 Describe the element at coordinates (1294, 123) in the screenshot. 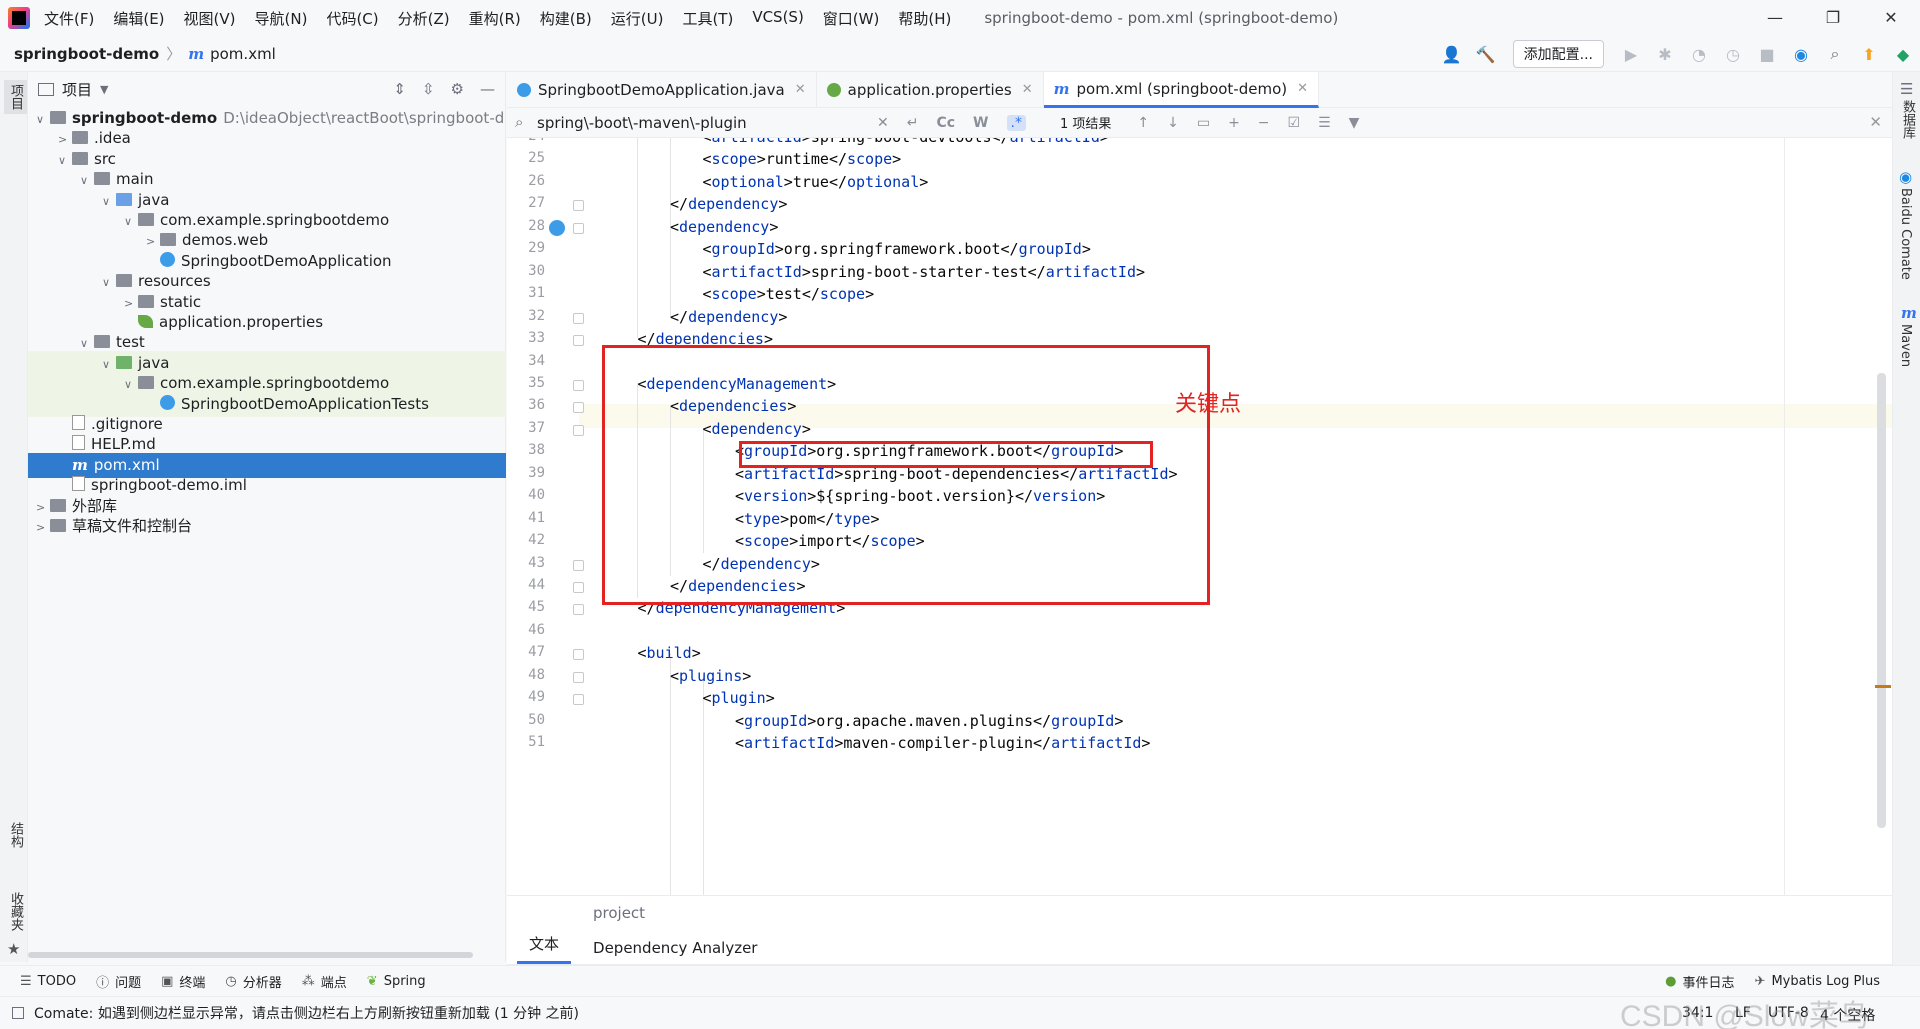

I see `select-all-occurrences-icon: ☑` at that location.